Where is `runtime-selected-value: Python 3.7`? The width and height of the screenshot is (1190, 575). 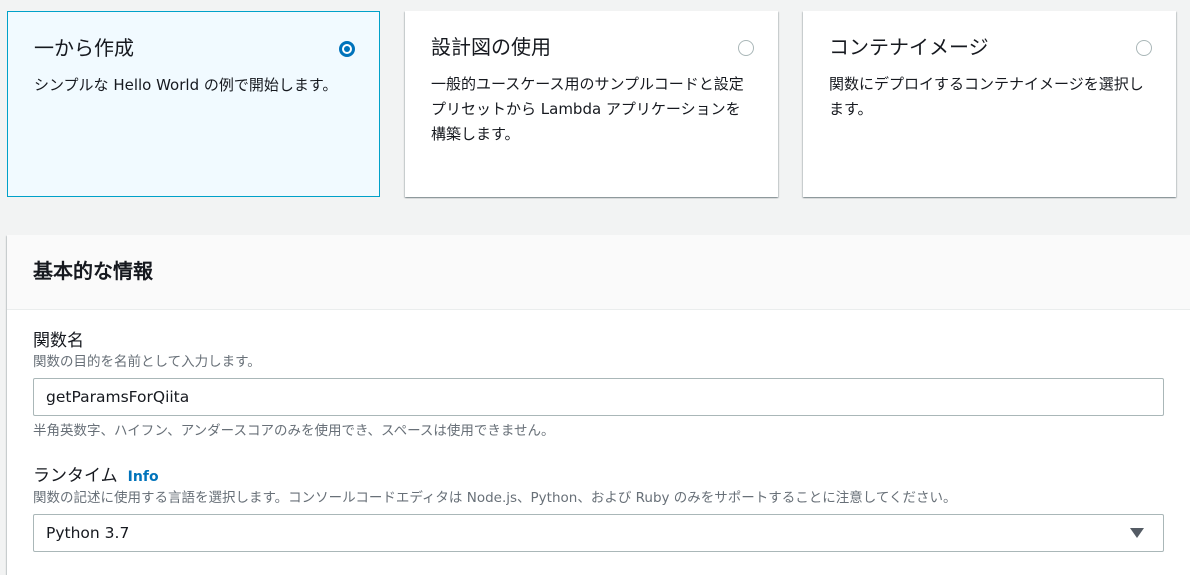 runtime-selected-value: Python 3.7 is located at coordinates (88, 533).